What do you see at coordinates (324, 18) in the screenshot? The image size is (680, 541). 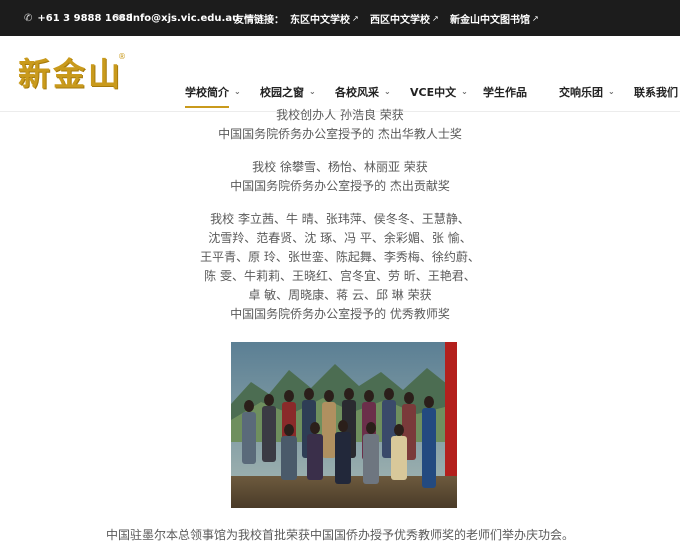 I see `link-east-school: 东区中文学校 ↗` at bounding box center [324, 18].